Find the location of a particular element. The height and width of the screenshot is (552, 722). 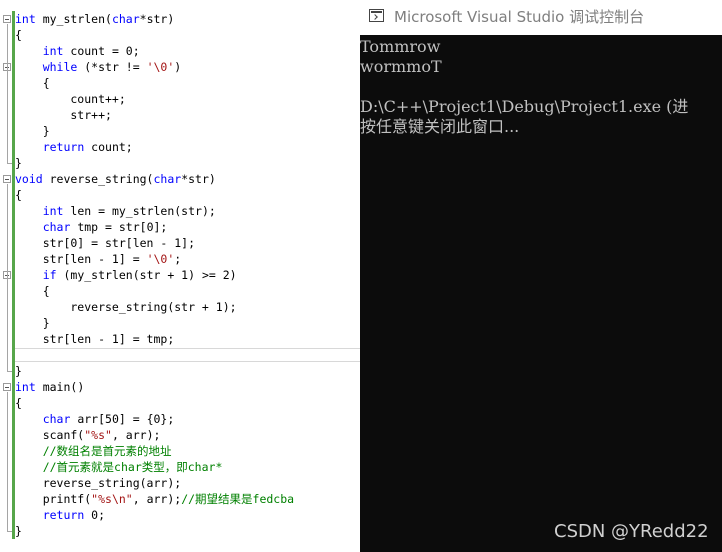

code-text: str[len - 1] = '\0'; is located at coordinates (98, 259).